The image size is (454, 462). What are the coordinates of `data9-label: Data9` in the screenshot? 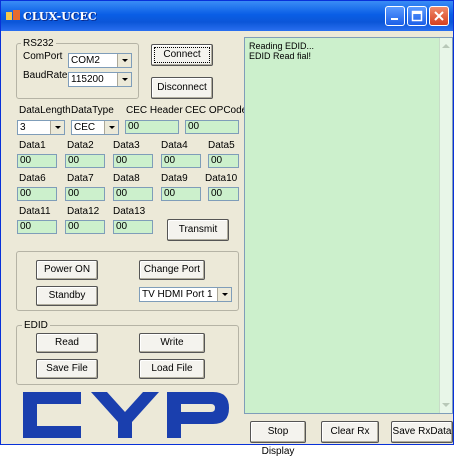 It's located at (174, 178).